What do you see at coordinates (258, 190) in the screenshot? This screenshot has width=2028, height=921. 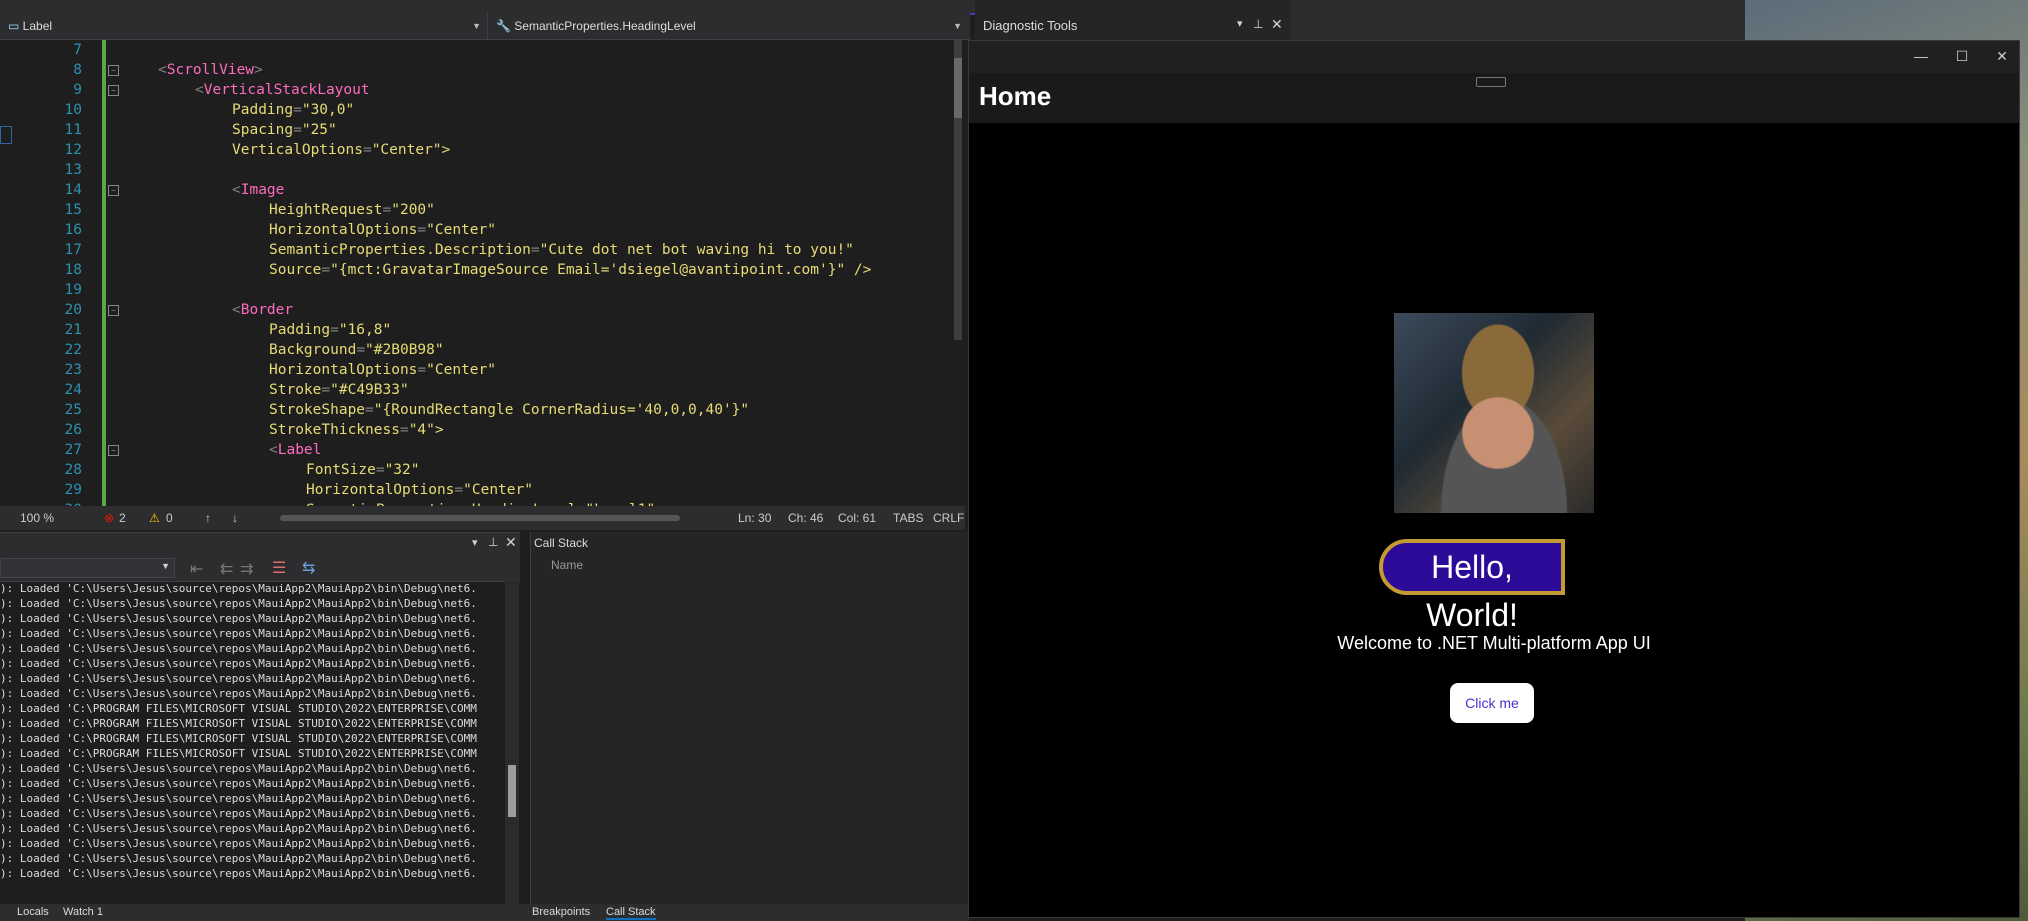 I see `code-text: <Image` at bounding box center [258, 190].